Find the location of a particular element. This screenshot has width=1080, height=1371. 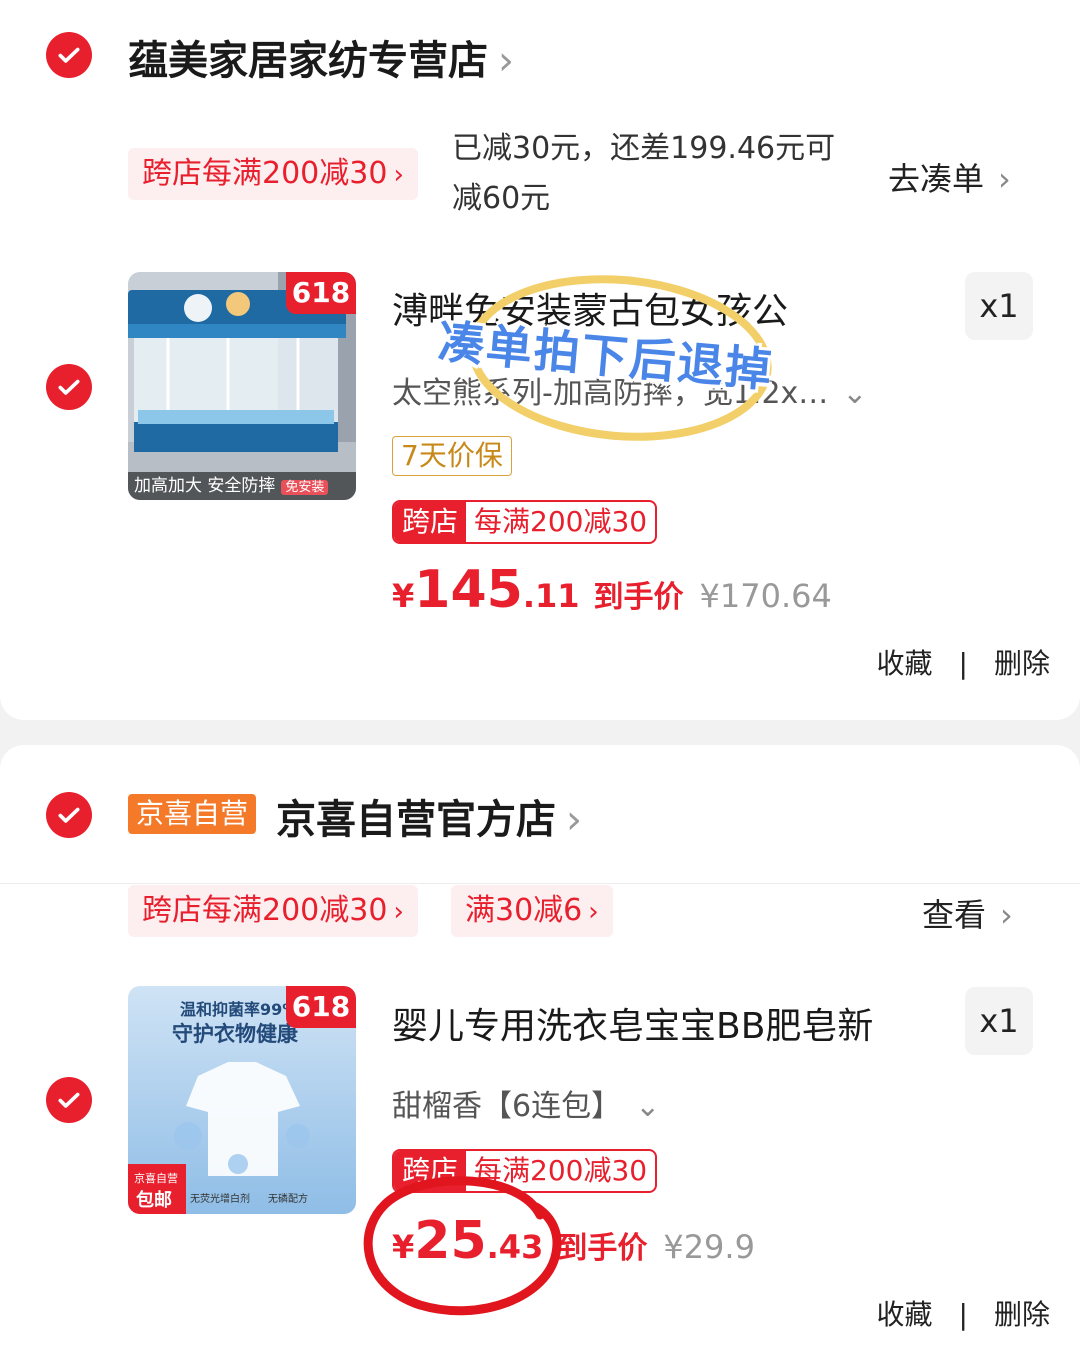

price-integer: 25 is located at coordinates (450, 1241).